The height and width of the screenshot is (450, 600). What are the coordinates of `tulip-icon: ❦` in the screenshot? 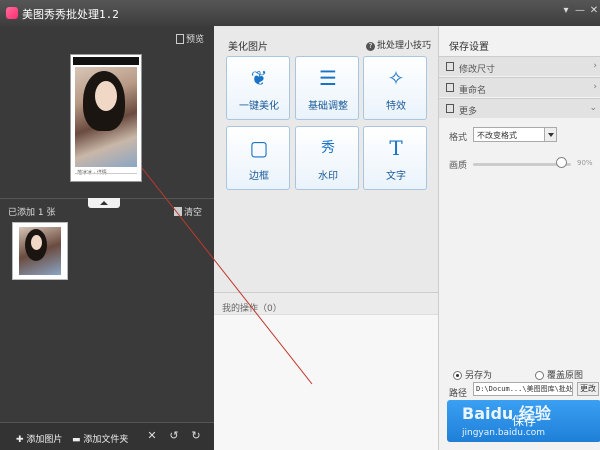 It's located at (259, 78).